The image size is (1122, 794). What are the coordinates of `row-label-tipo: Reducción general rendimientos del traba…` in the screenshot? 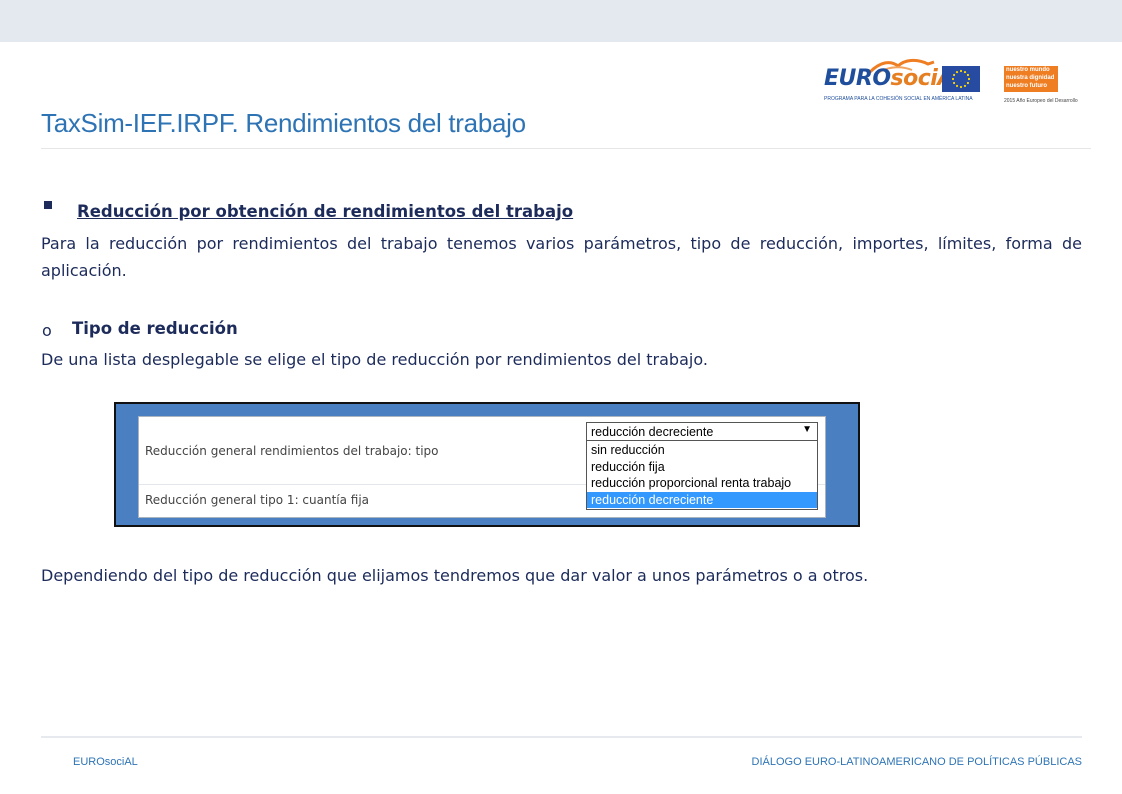 It's located at (292, 451).